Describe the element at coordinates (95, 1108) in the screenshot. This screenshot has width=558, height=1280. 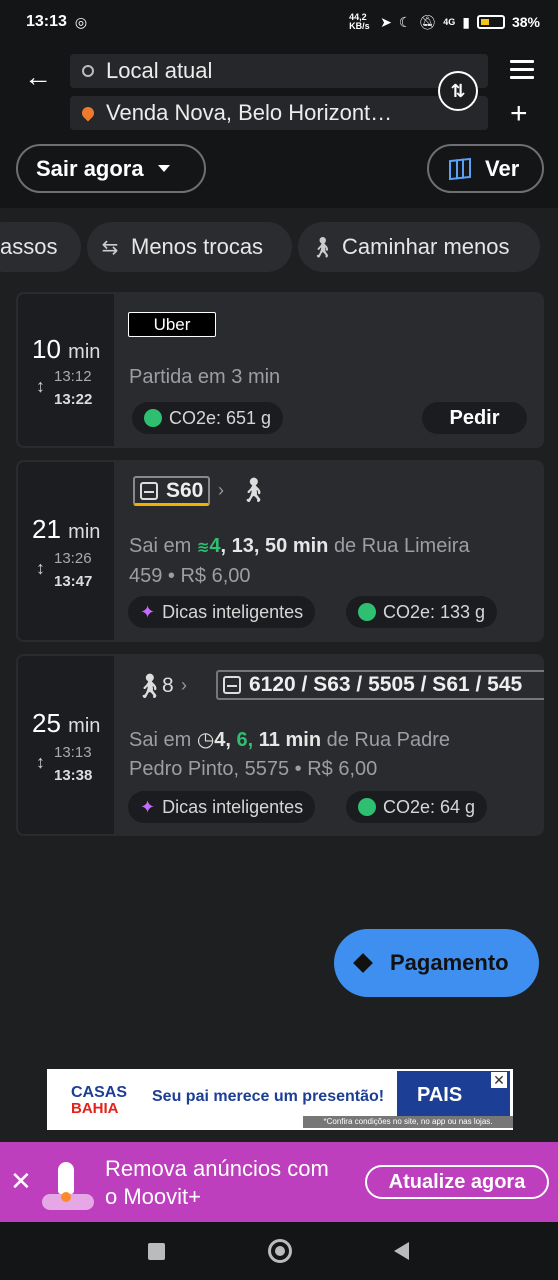
I see `ad-brand-bottom: BAHIA` at that location.